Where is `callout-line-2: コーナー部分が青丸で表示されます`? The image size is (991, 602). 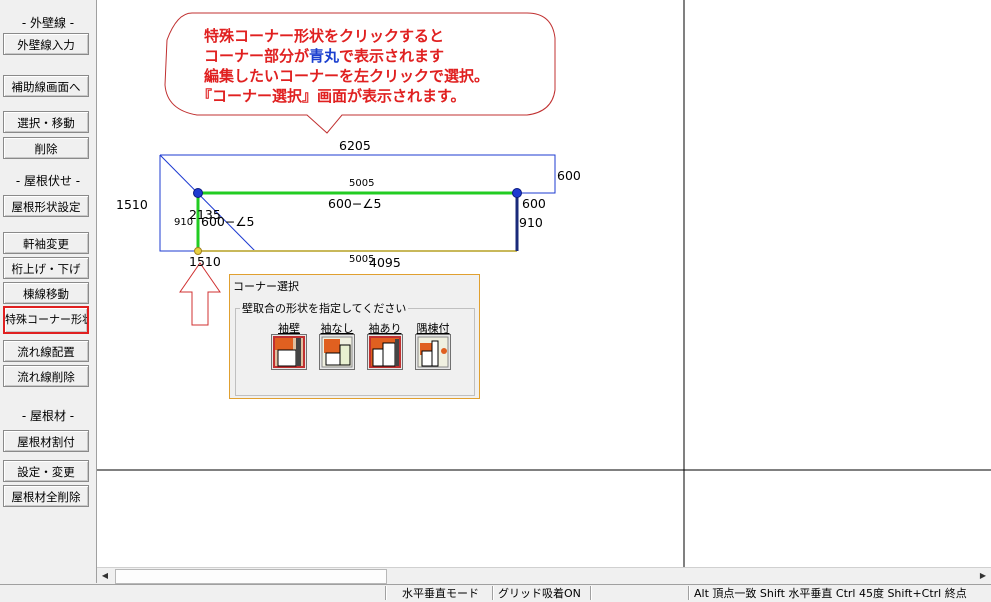
callout-line-2: コーナー部分が青丸で表示されます is located at coordinates (324, 56).